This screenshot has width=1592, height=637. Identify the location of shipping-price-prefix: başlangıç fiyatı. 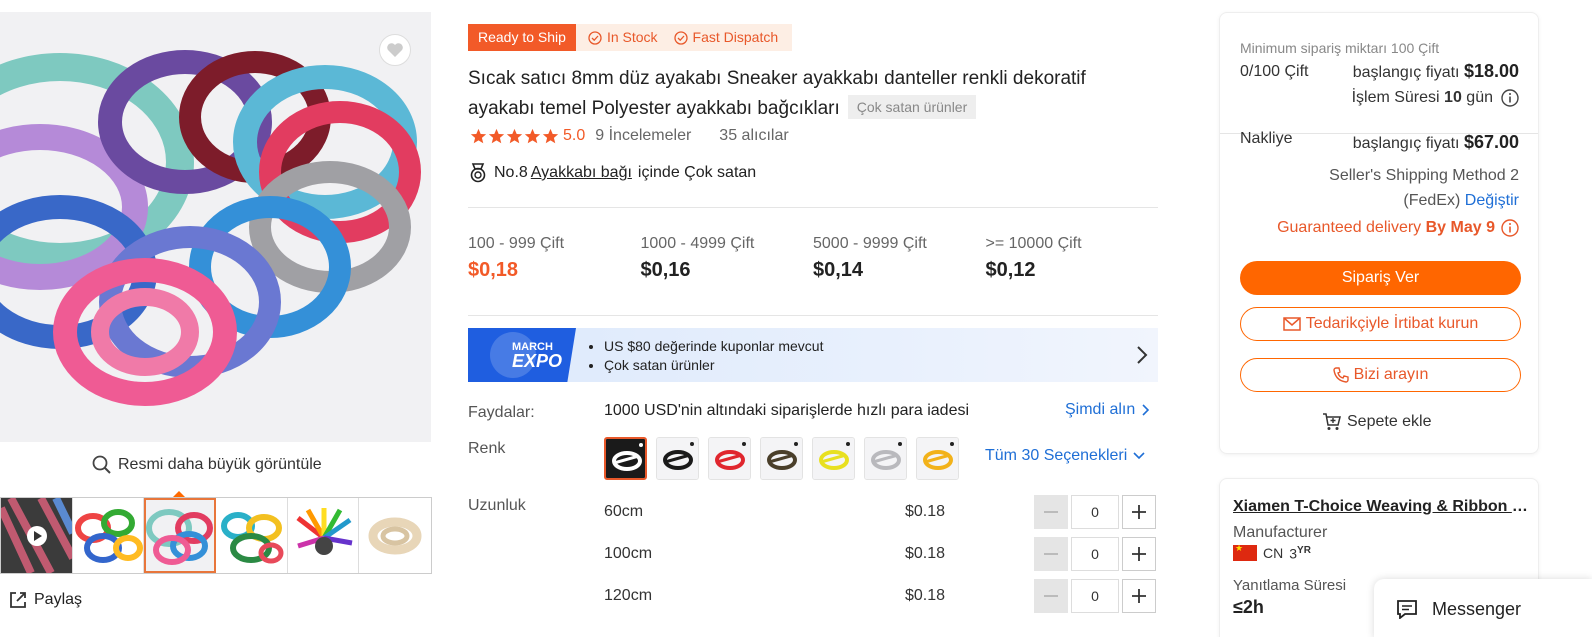
(1406, 143).